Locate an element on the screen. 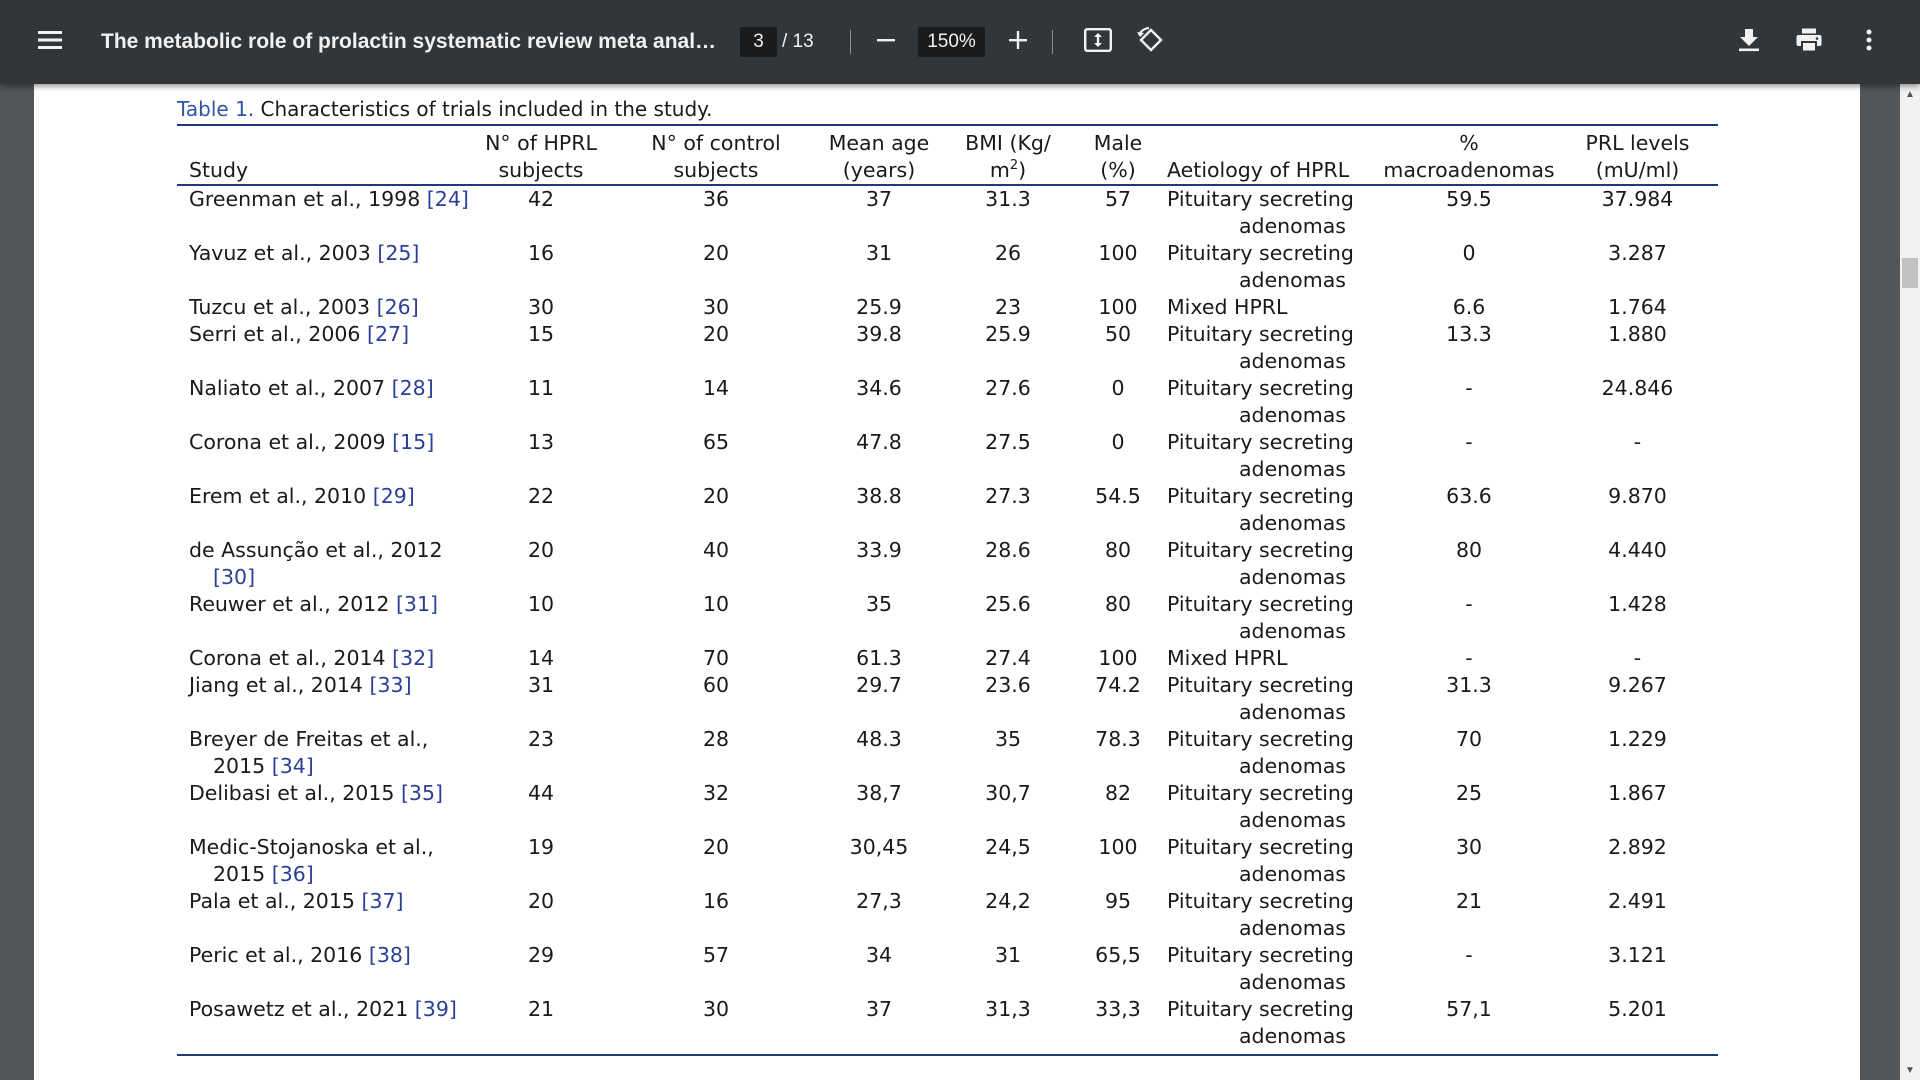  reference-link: [33] is located at coordinates (391, 685).